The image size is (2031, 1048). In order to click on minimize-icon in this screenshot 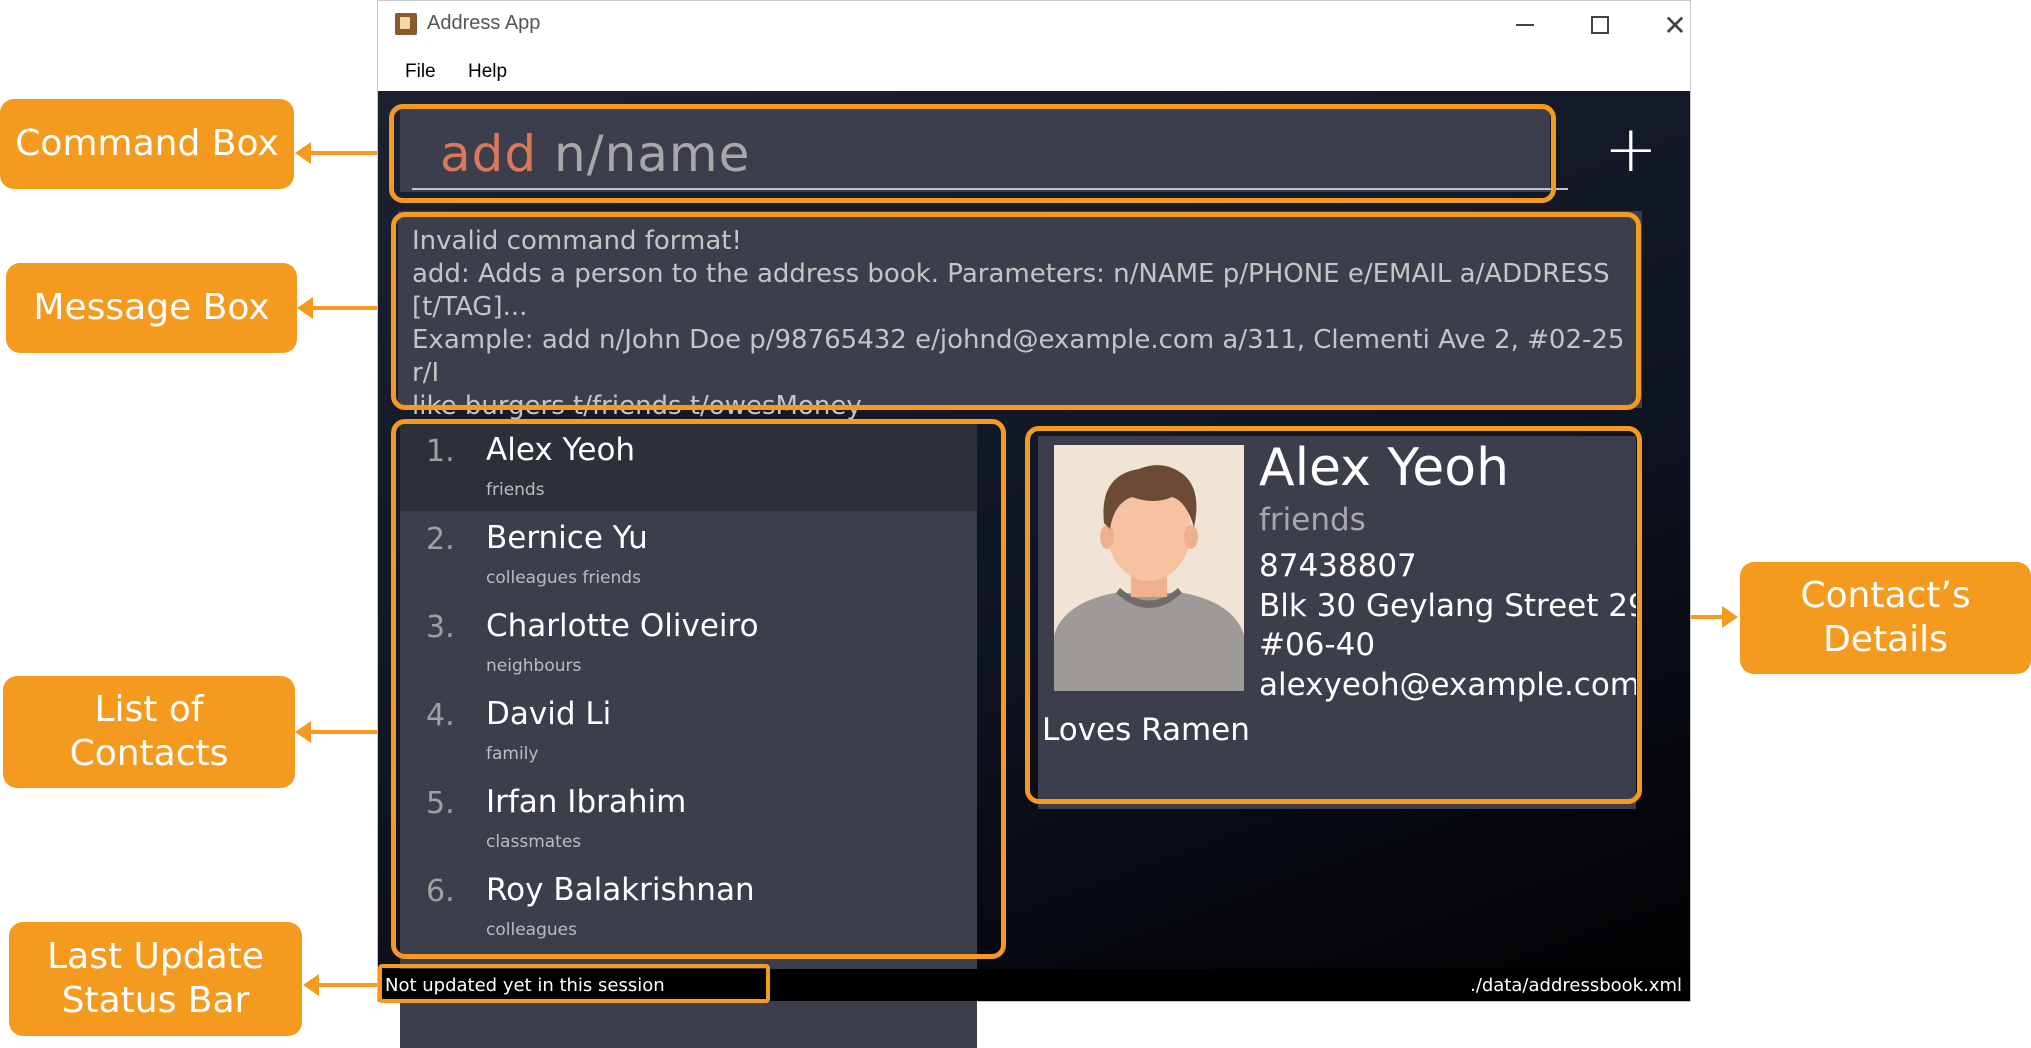, I will do `click(1525, 25)`.